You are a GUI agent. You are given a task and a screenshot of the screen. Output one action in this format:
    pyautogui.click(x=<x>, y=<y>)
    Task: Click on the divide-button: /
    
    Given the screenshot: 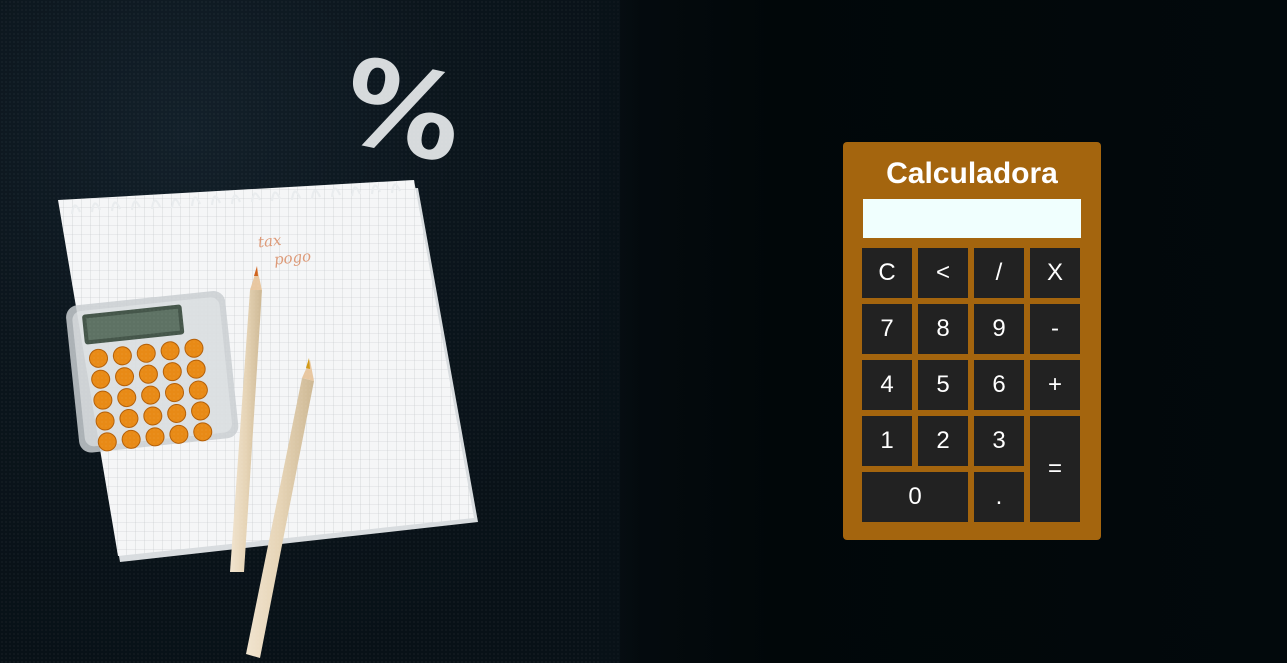 What is the action you would take?
    pyautogui.click(x=999, y=273)
    